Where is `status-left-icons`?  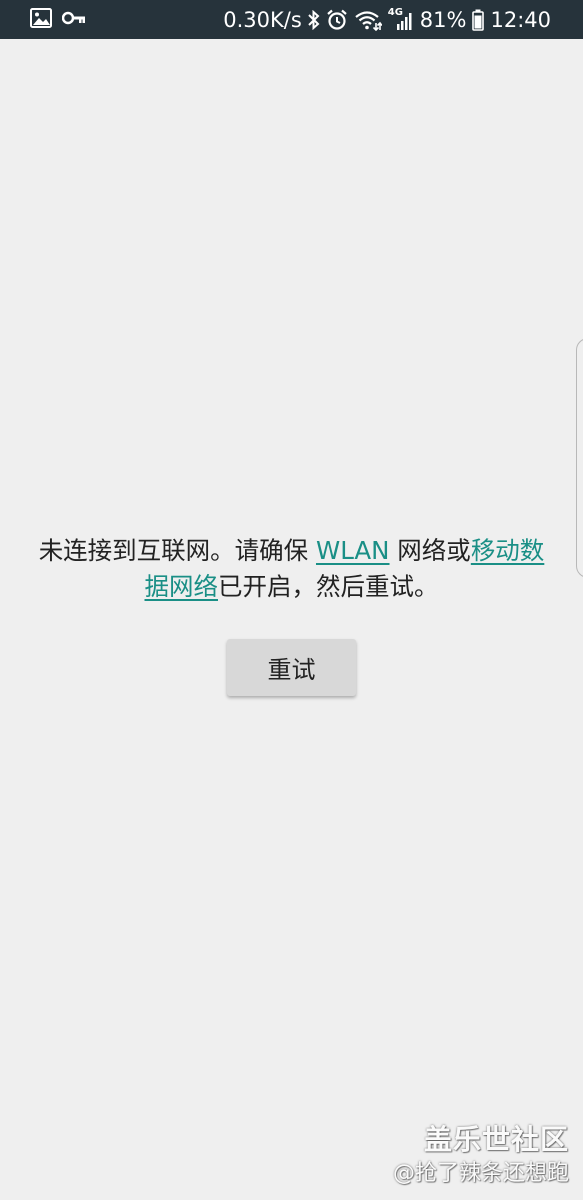
status-left-icons is located at coordinates (58, 18).